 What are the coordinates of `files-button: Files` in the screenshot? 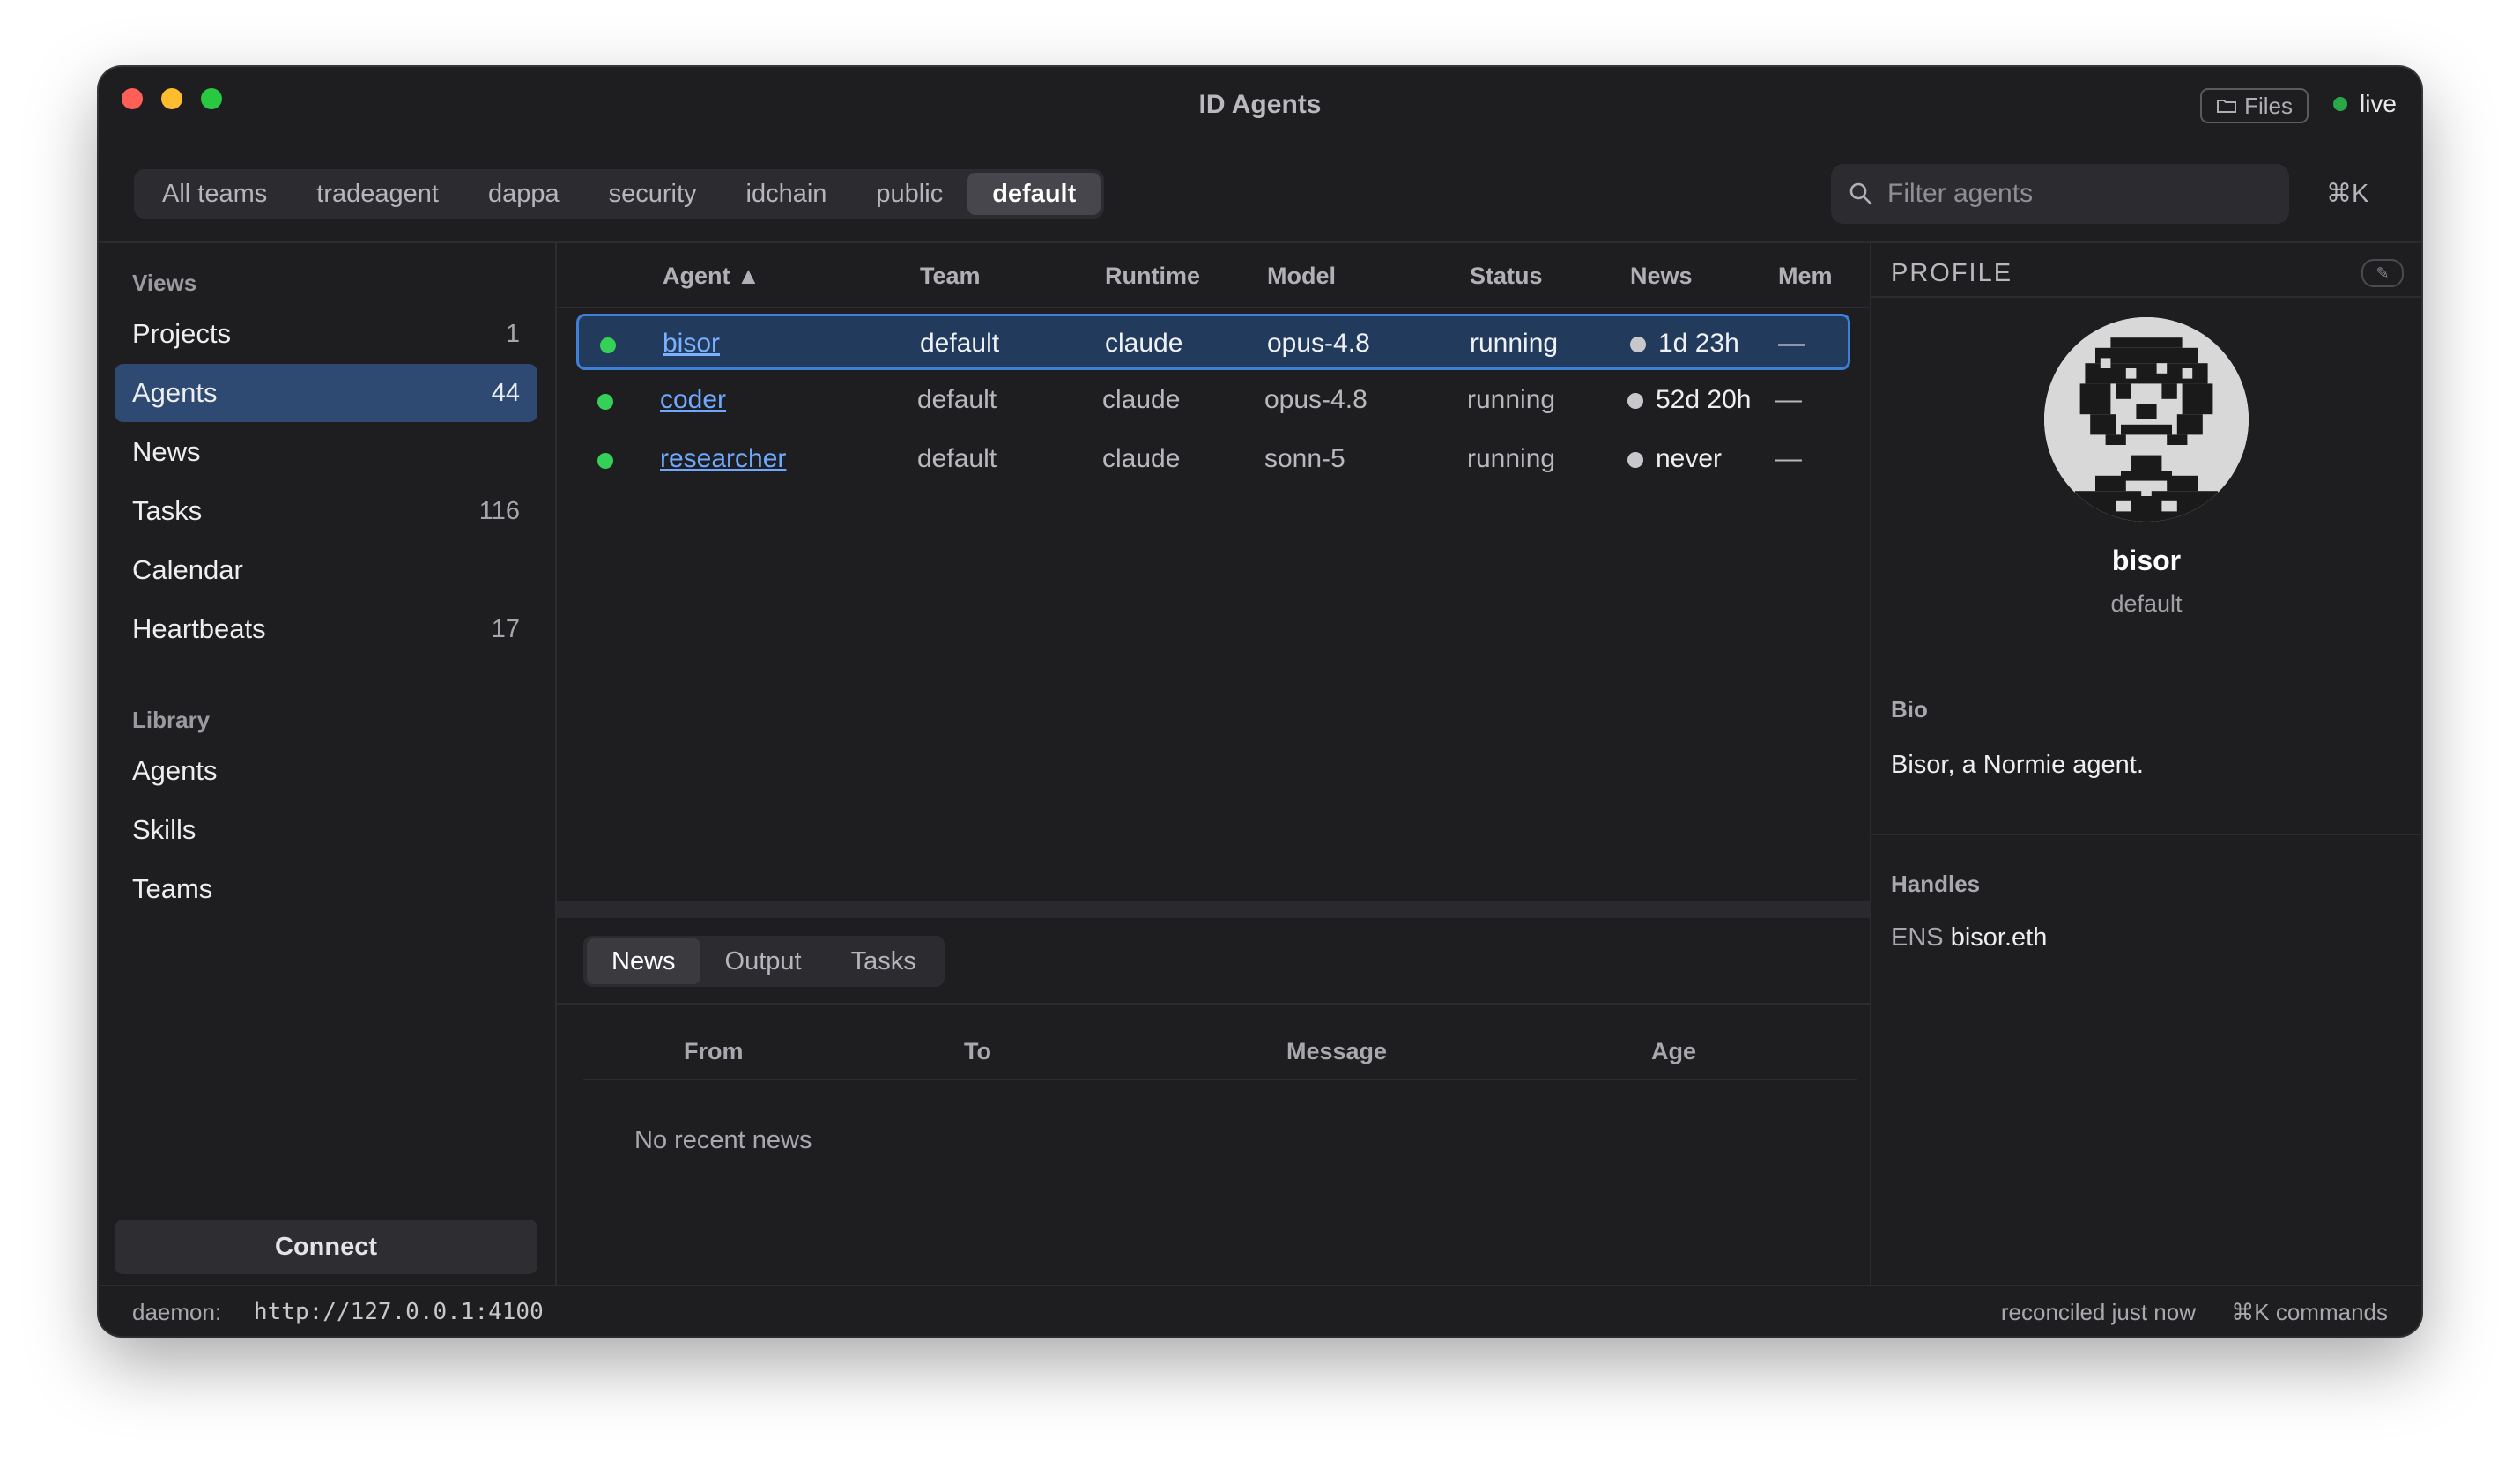 It's located at (2254, 105).